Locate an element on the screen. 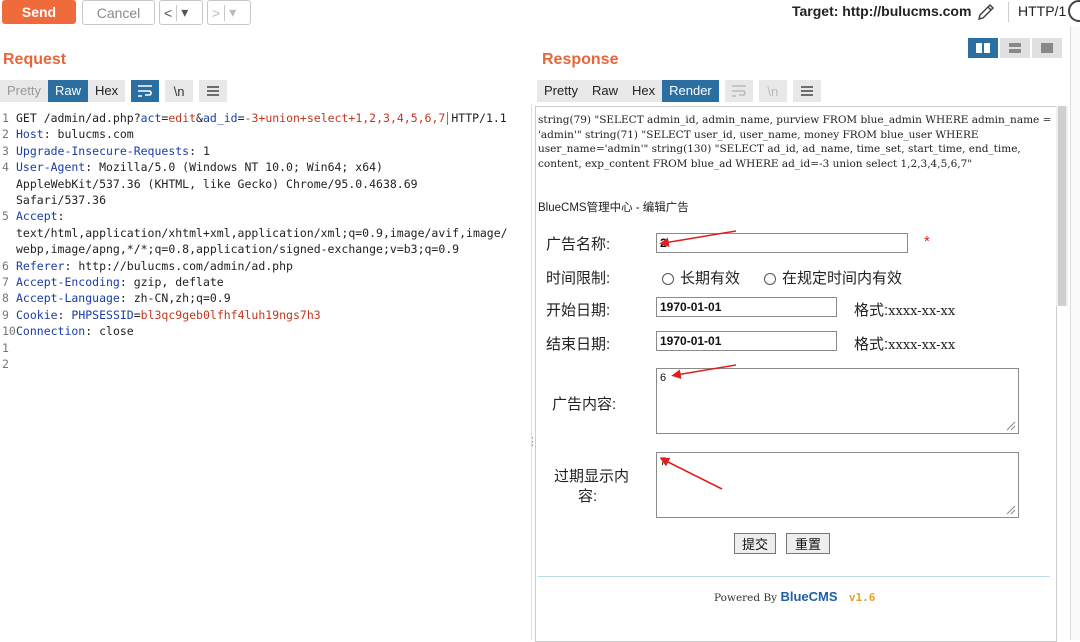 The width and height of the screenshot is (1080, 642). request-tabs: Pretty Raw Hex \n is located at coordinates (114, 91).